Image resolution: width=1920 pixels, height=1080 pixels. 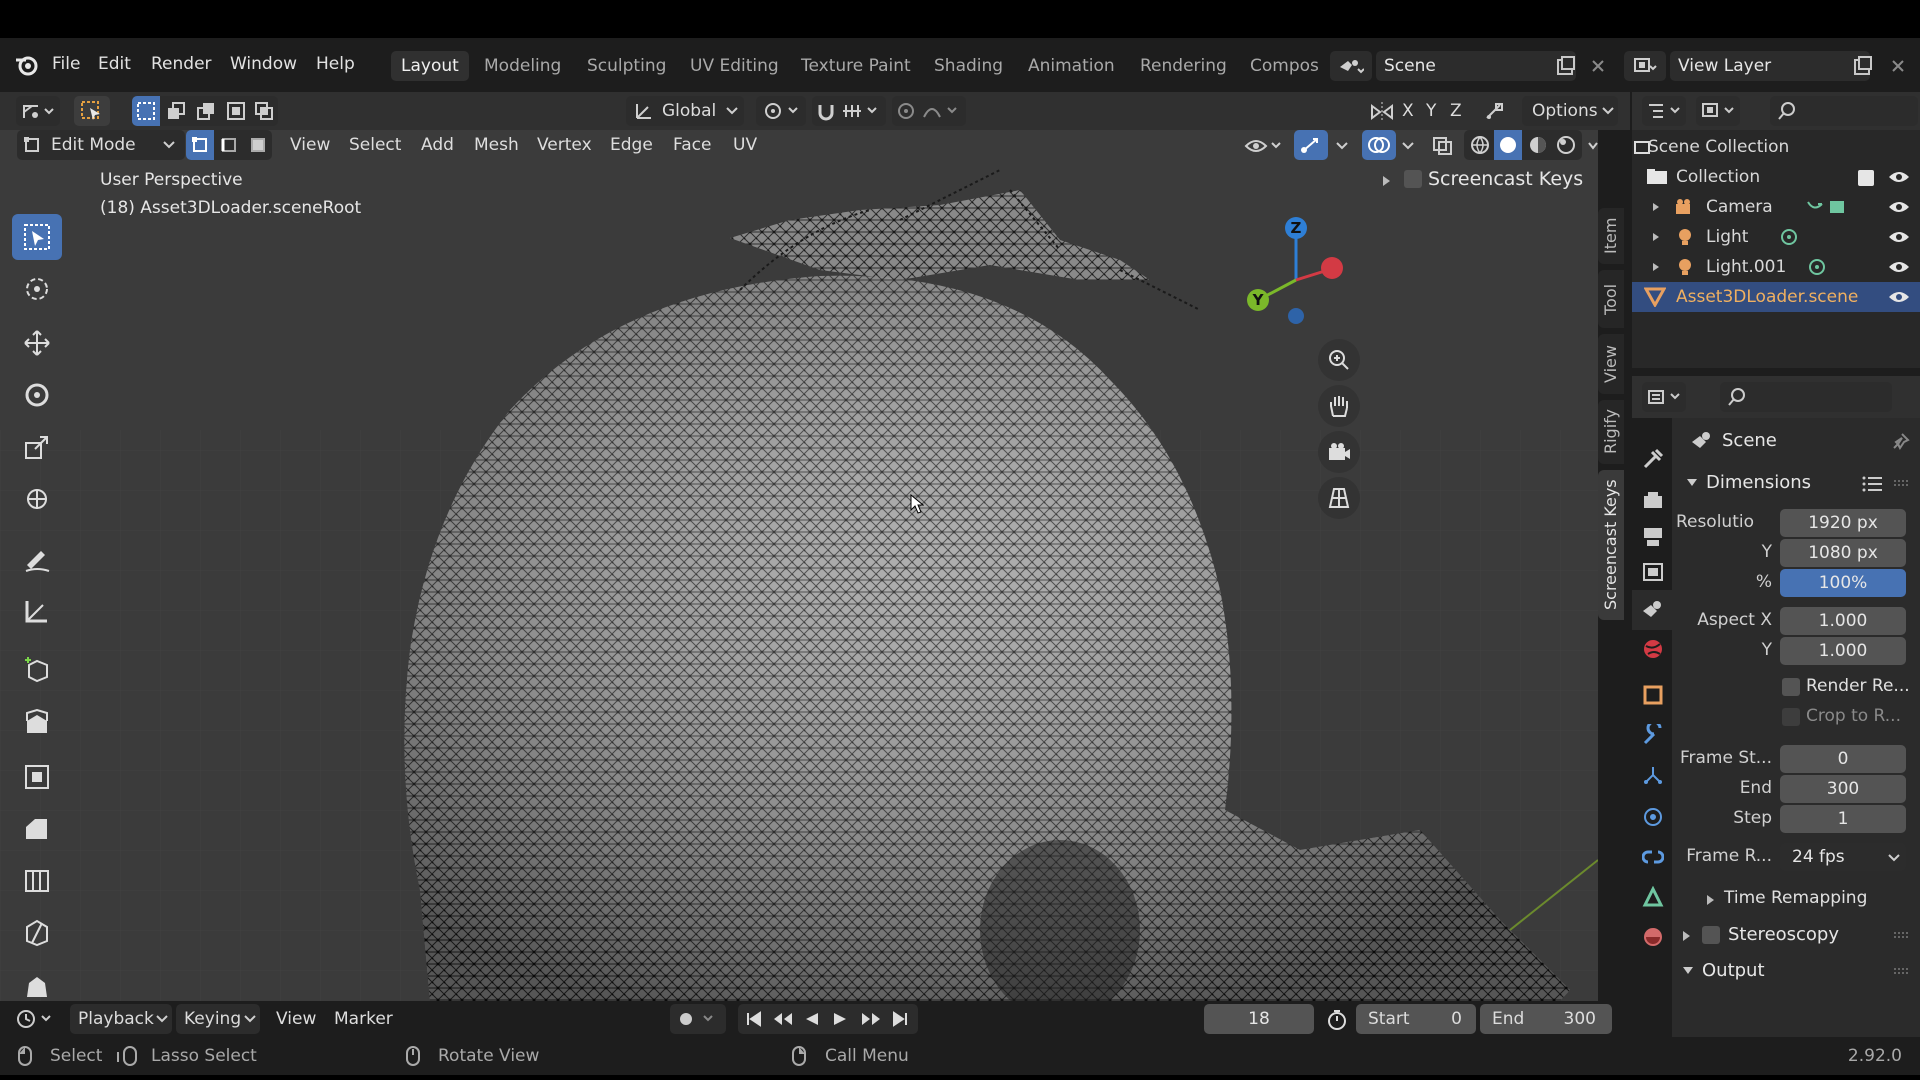 I want to click on tab-compositing: Compos, so click(x=1284, y=66).